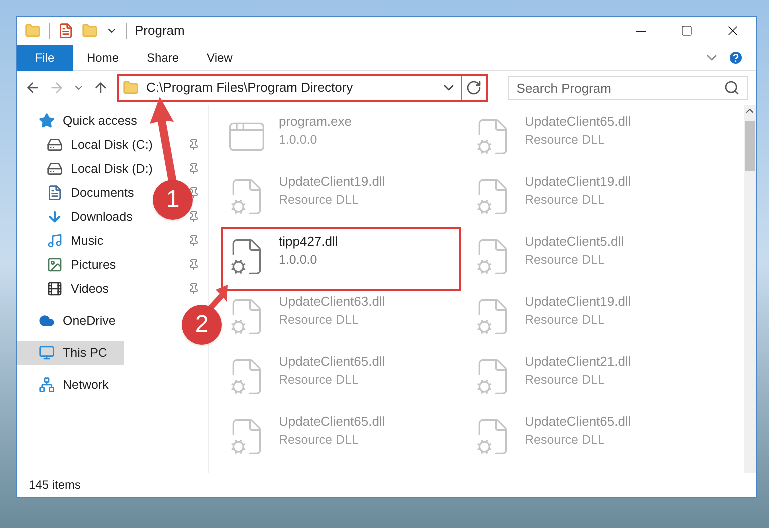 The height and width of the screenshot is (528, 769). Describe the element at coordinates (67, 289) in the screenshot. I see `nav-item: Videos` at that location.